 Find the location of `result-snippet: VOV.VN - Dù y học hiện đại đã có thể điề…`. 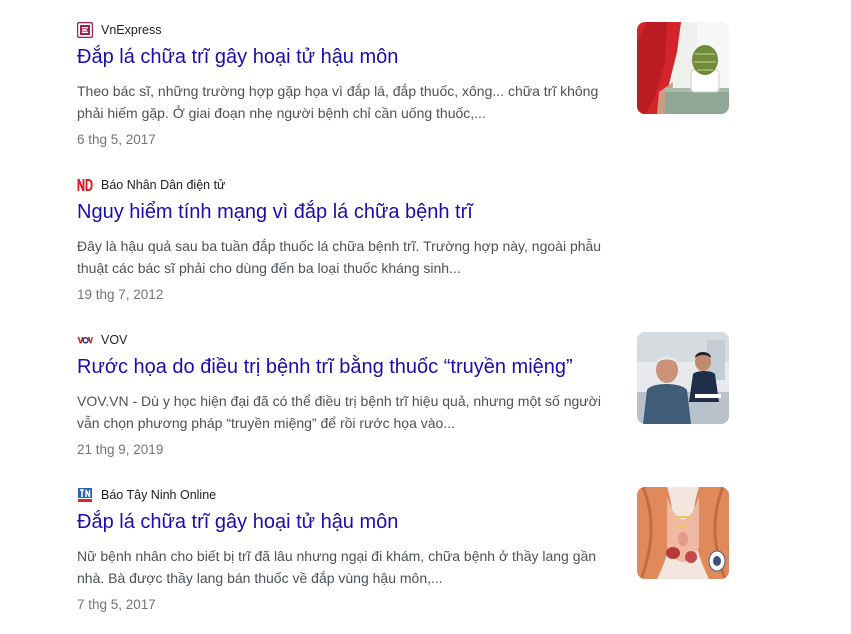

result-snippet: VOV.VN - Dù y học hiện đại đã có thể điề… is located at coordinates (339, 412).